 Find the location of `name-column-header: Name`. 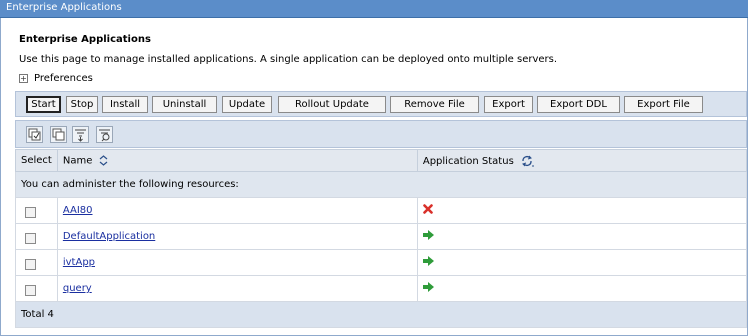

name-column-header: Name is located at coordinates (237, 160).